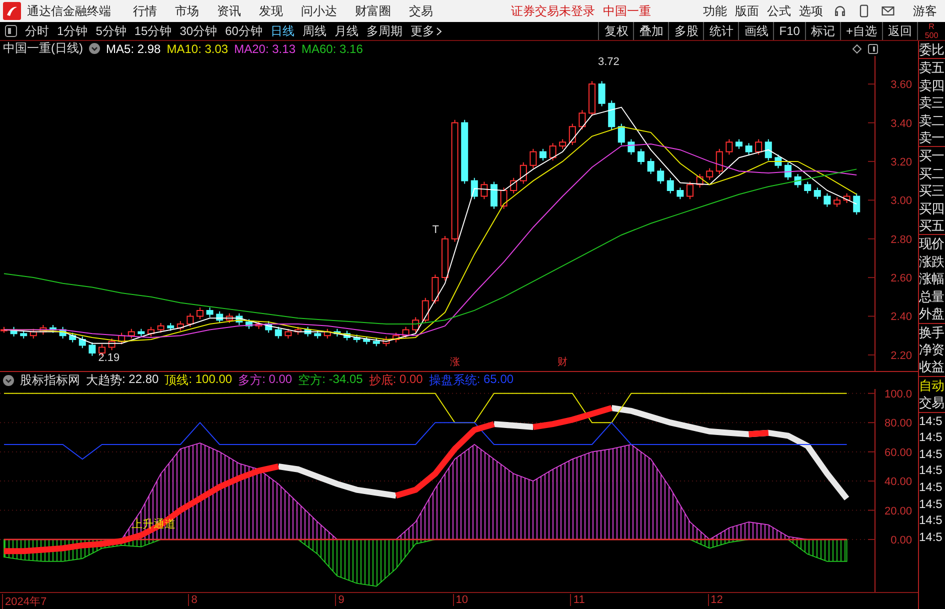 This screenshot has width=945, height=609. Describe the element at coordinates (627, 11) in the screenshot. I see `stock-name: 中国一重` at that location.